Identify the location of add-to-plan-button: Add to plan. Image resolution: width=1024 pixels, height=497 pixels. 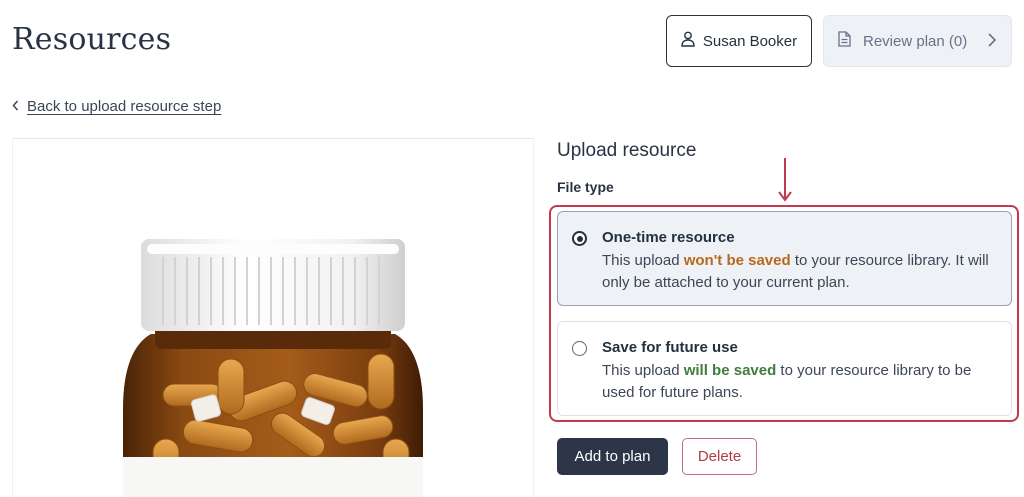
(612, 456).